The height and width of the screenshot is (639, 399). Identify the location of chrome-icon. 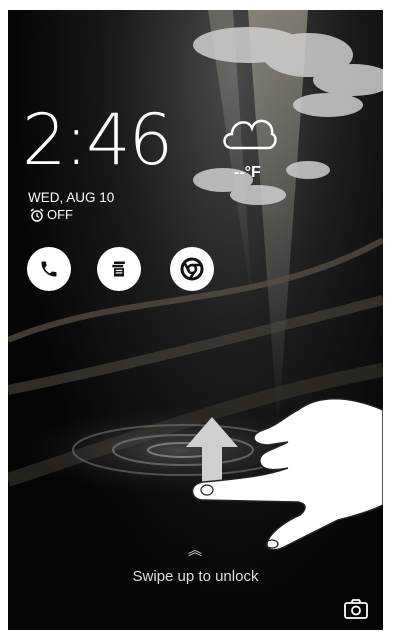
(192, 269).